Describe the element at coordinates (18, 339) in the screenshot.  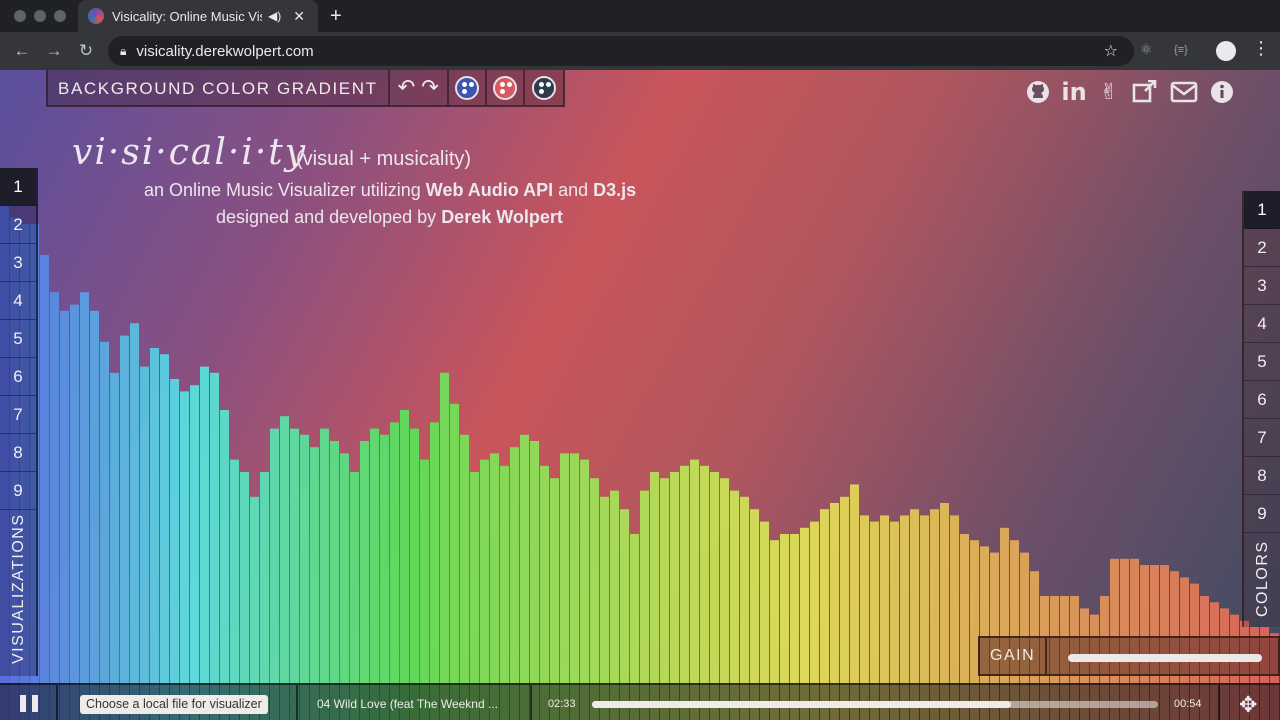
I see `visualization-option: 5` at that location.